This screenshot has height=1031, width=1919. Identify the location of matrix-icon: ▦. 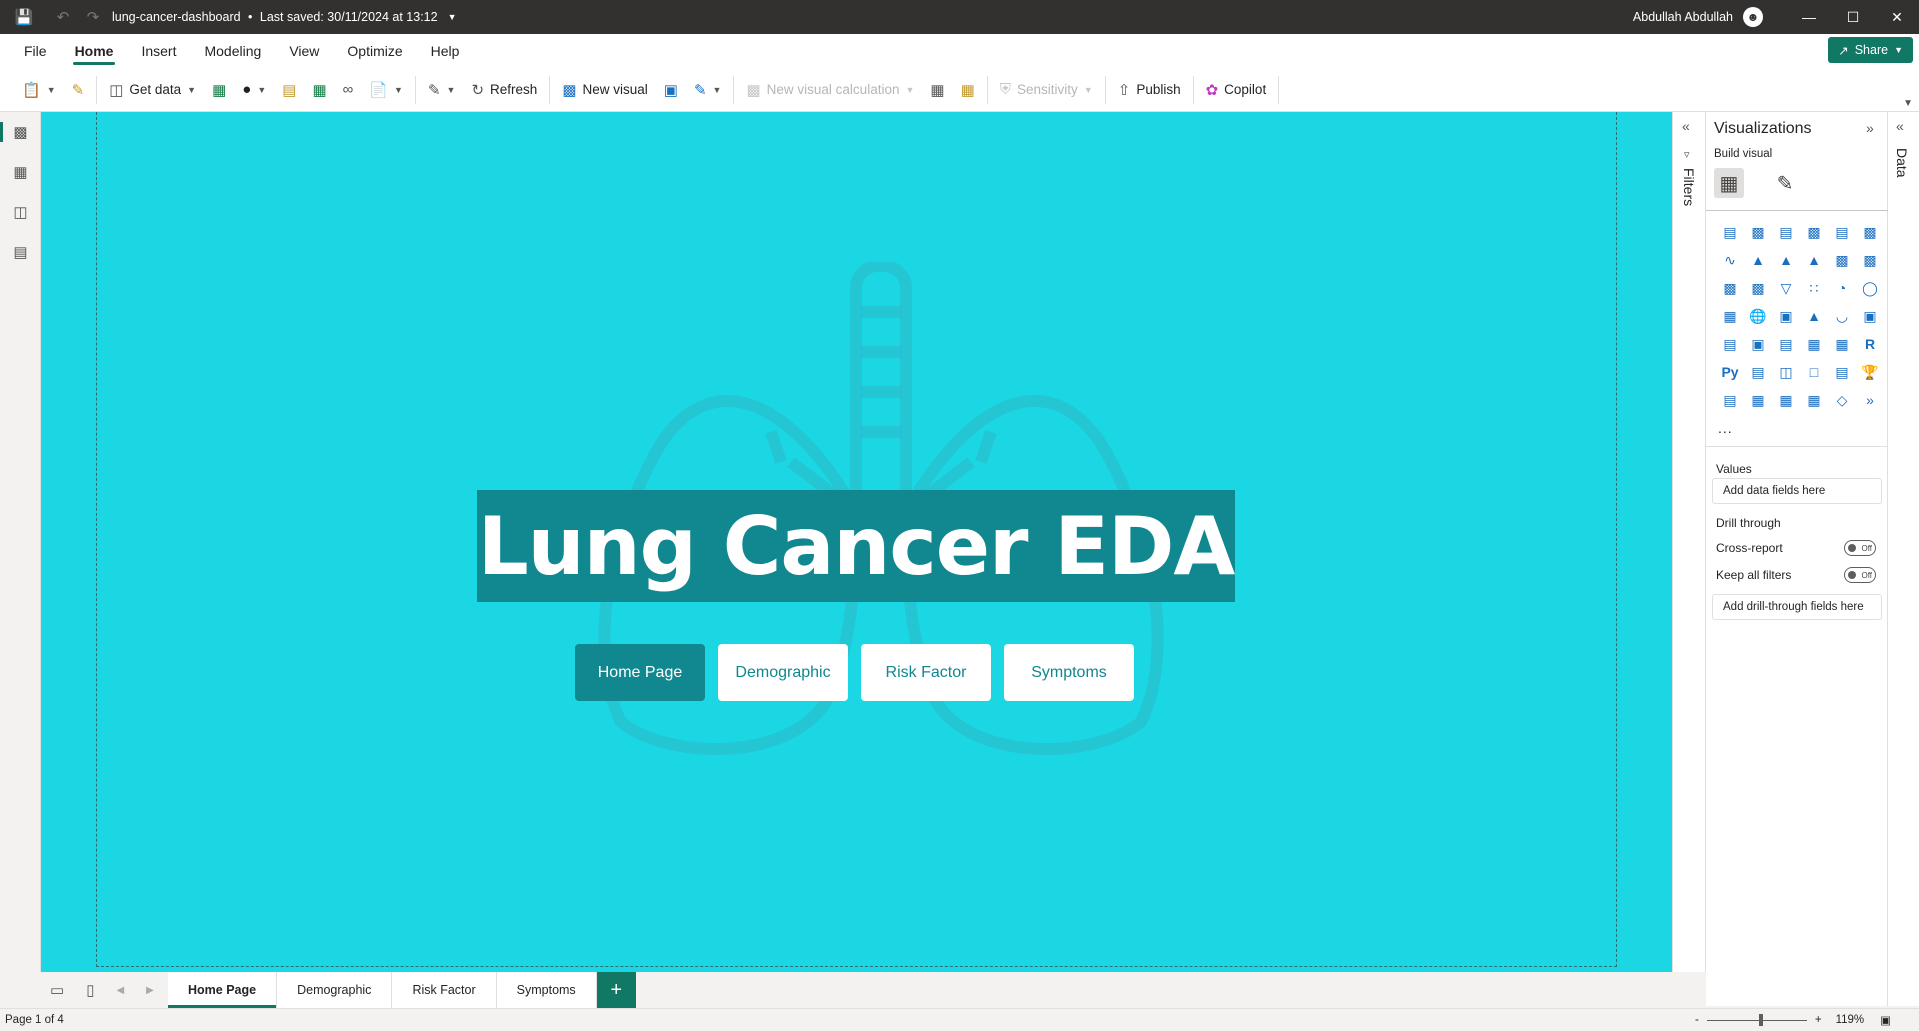
(1842, 344).